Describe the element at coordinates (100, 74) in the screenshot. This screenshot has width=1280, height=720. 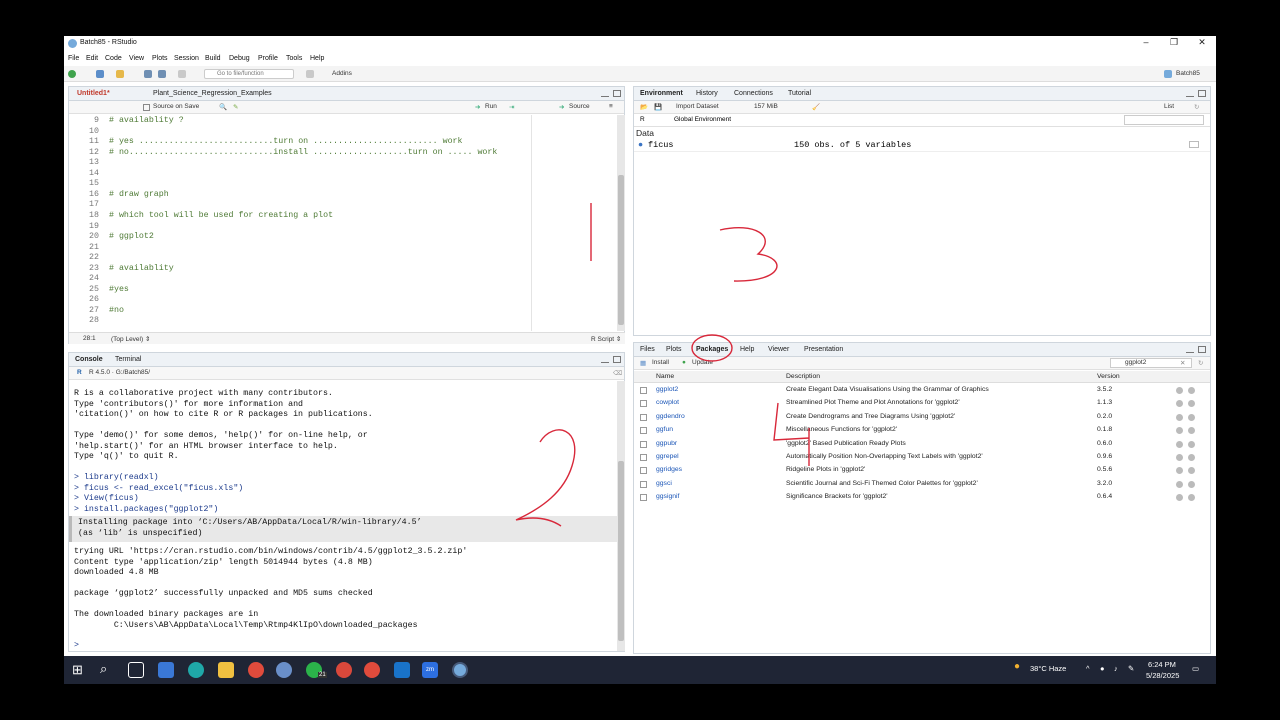
I see `new-project-icon` at that location.